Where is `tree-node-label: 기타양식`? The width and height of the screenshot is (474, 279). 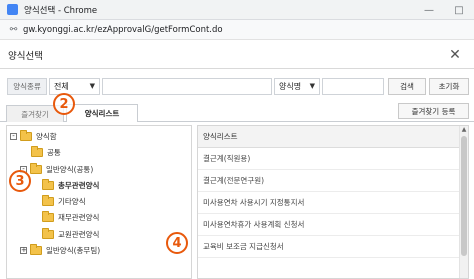
tree-node-label: 기타양식 is located at coordinates (72, 201).